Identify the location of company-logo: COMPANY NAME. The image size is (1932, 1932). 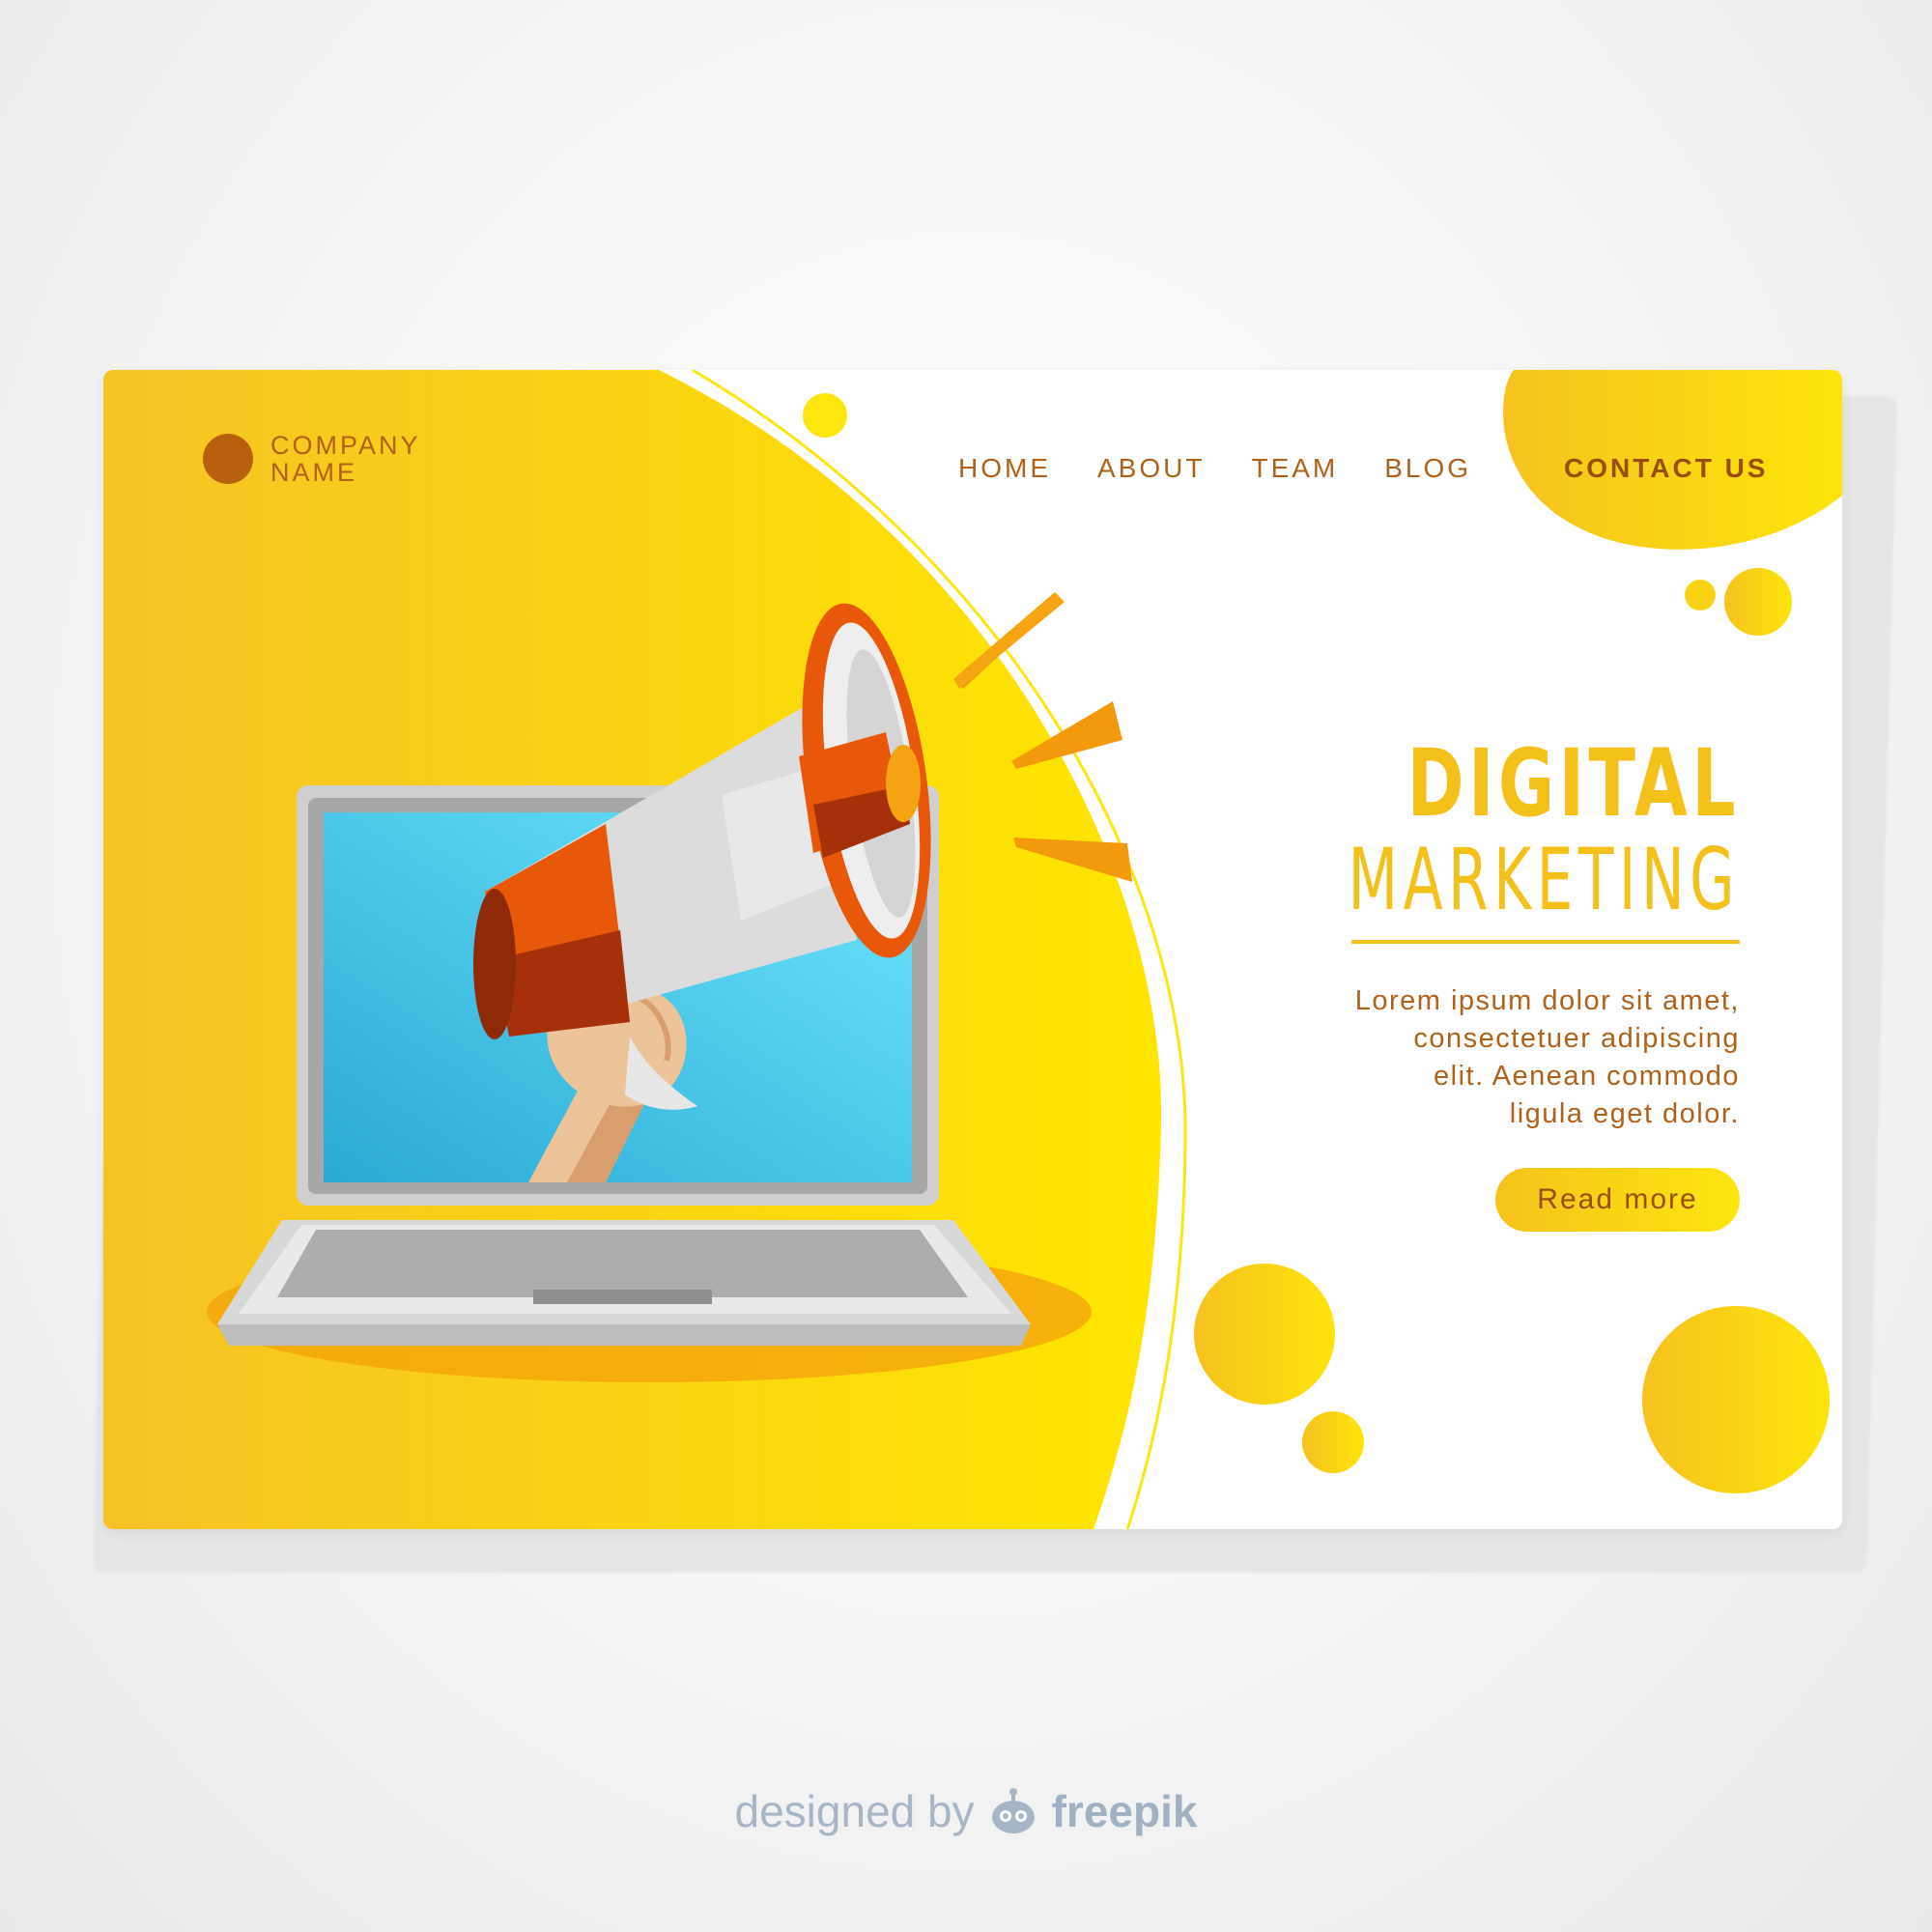
(312, 459).